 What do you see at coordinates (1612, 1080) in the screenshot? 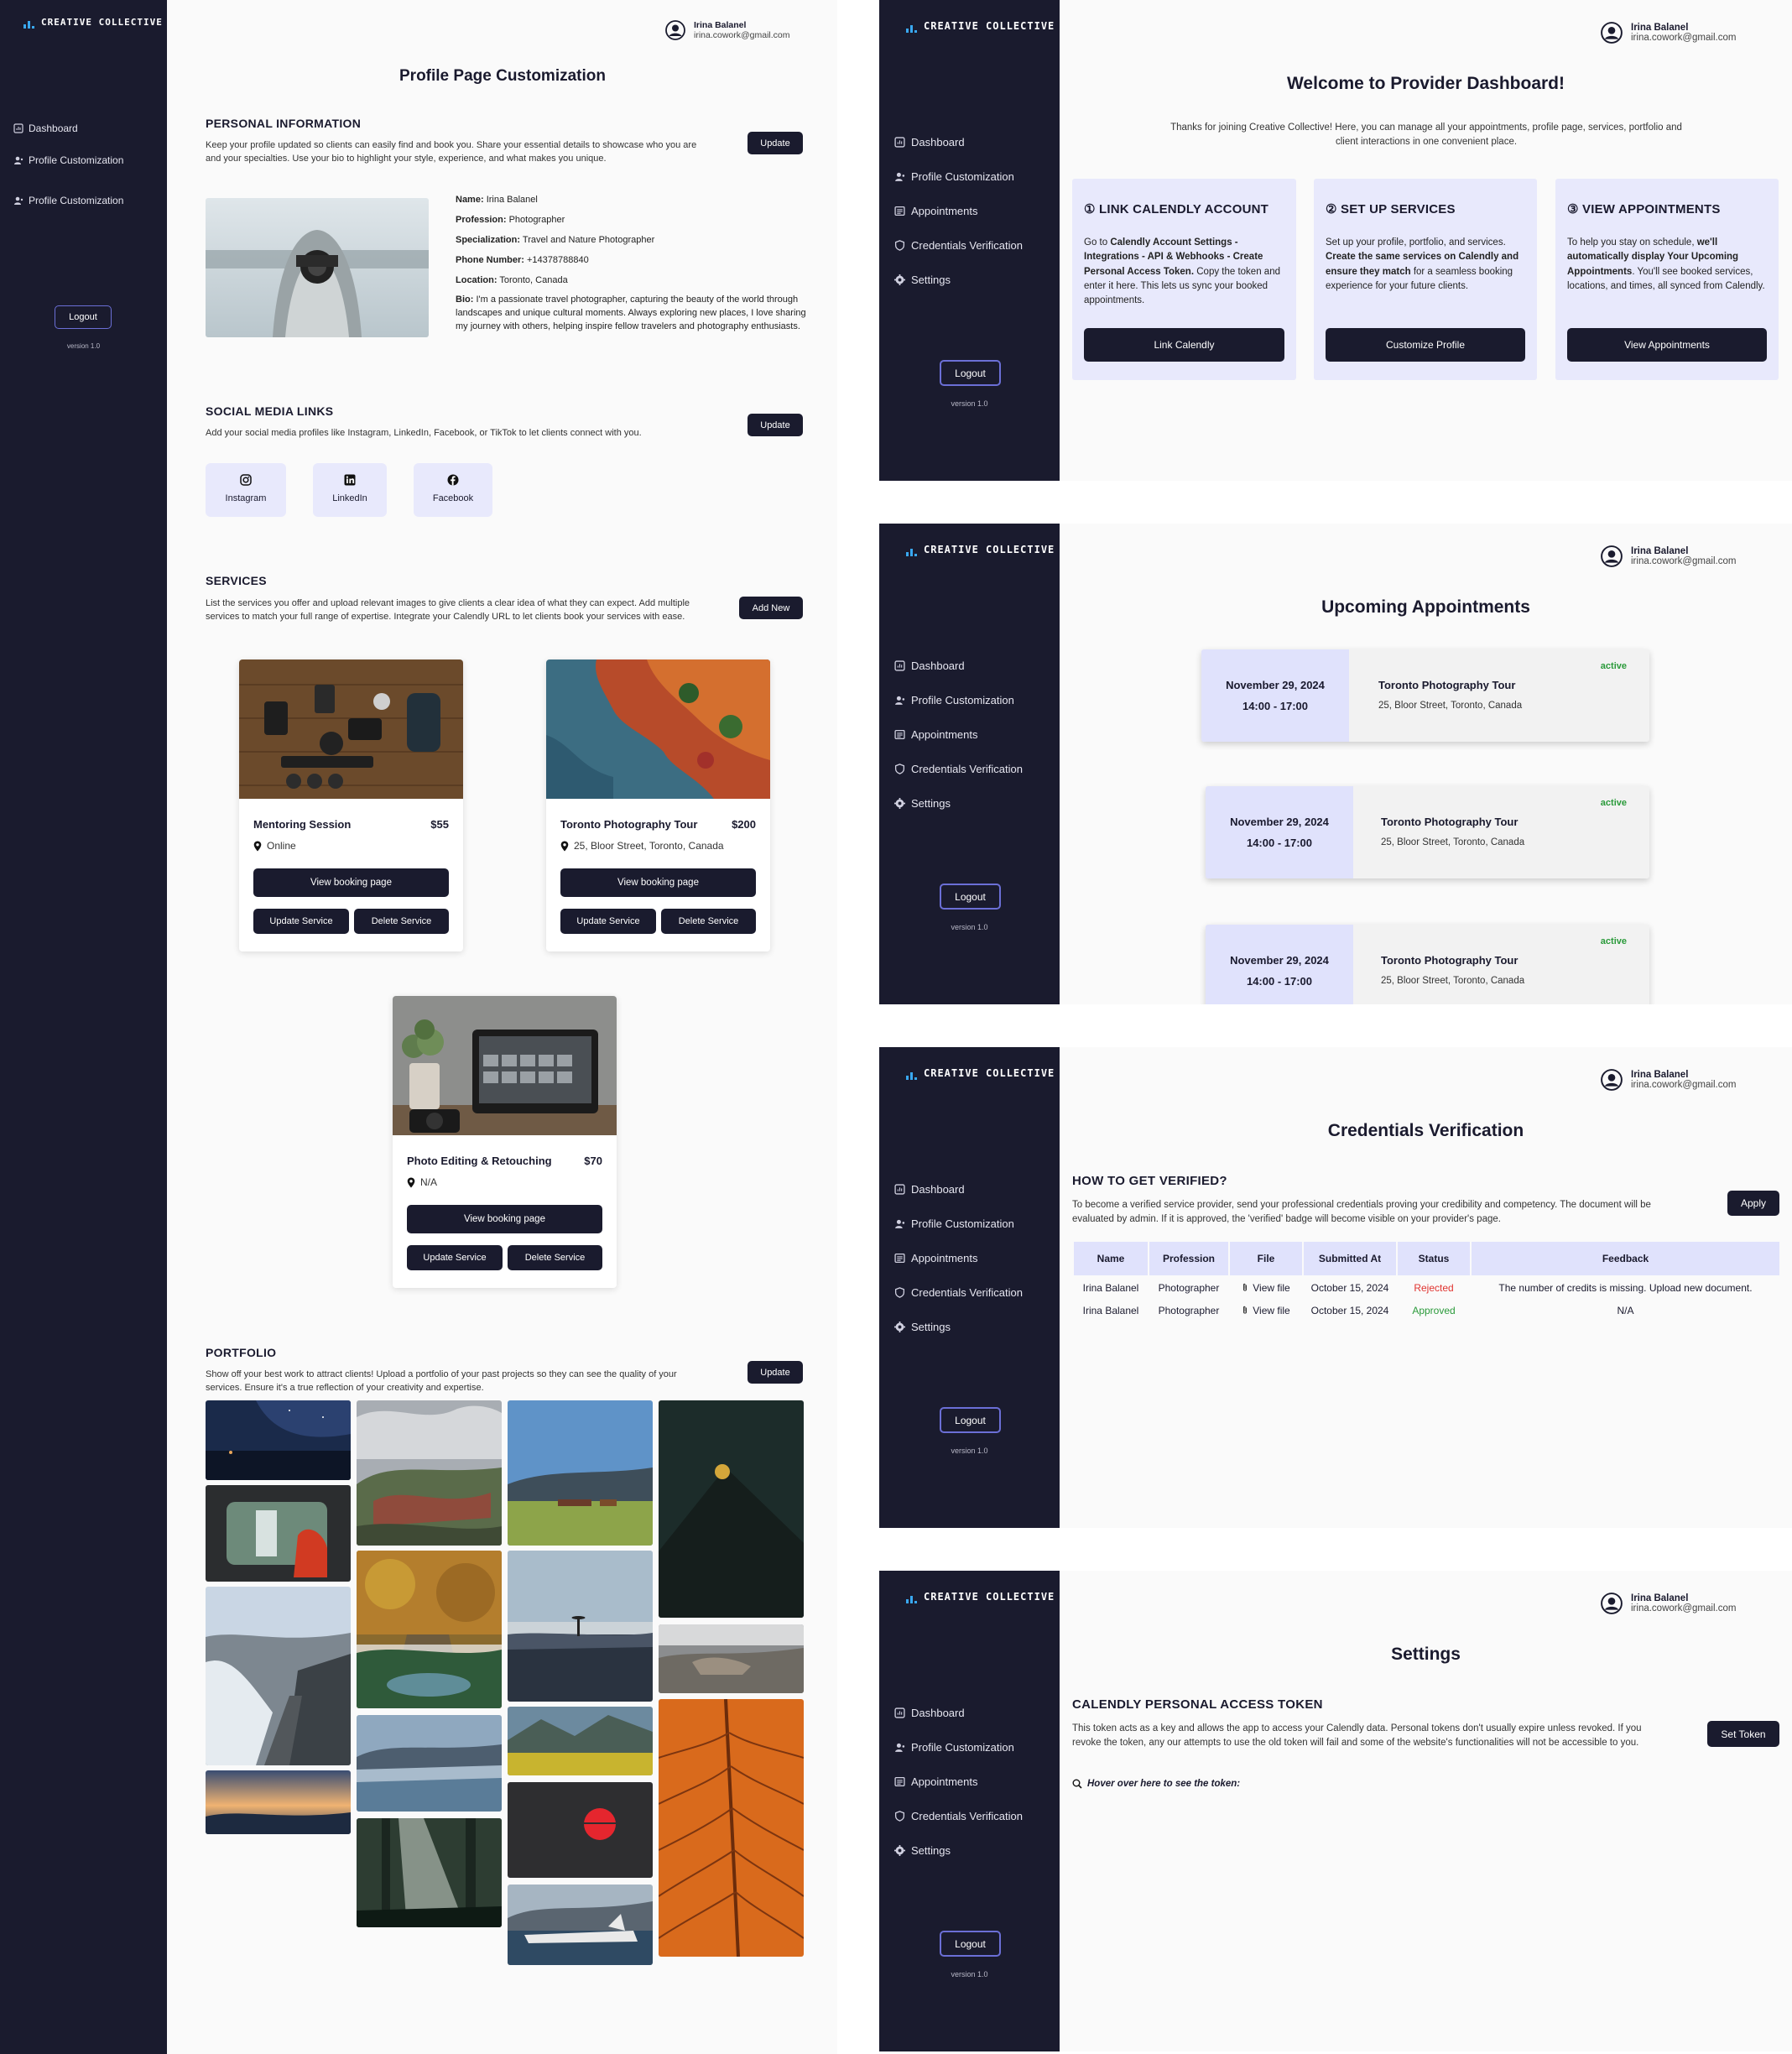
I see `user-avatar-icon` at bounding box center [1612, 1080].